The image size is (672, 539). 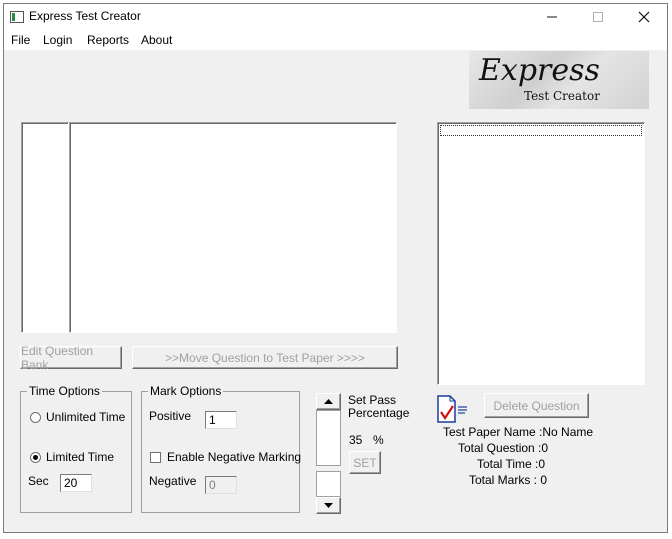 I want to click on negative-input: 0, so click(x=221, y=485).